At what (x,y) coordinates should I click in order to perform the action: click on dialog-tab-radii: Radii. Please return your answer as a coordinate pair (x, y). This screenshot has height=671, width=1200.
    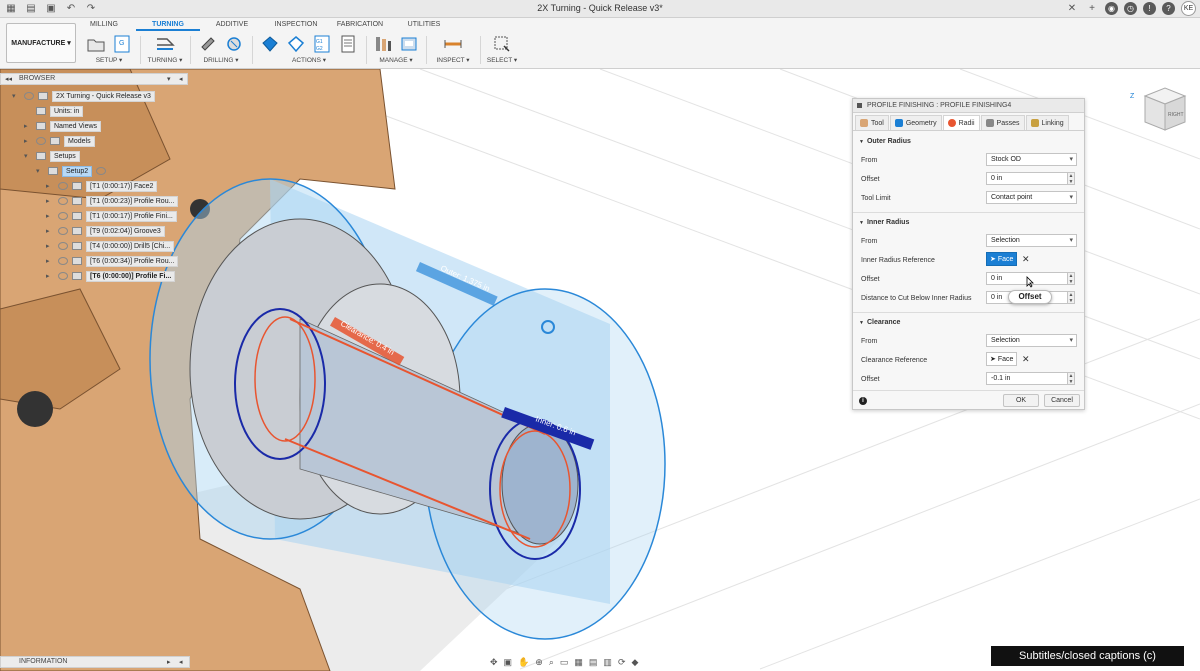
    Looking at the image, I should click on (961, 122).